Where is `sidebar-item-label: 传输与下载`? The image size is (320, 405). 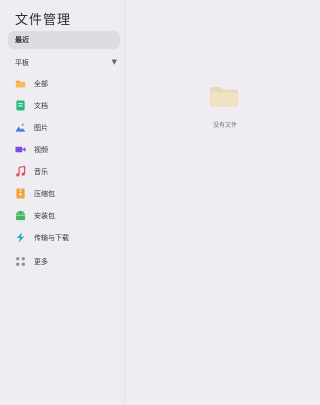
sidebar-item-label: 传输与下载 is located at coordinates (51, 238).